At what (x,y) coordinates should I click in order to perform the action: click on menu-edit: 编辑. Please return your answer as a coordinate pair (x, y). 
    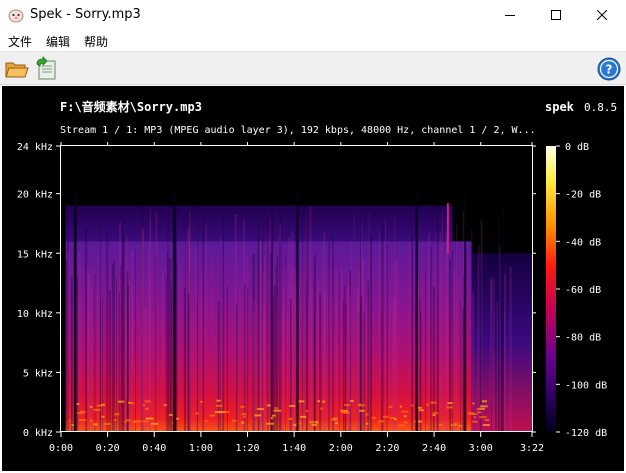
    Looking at the image, I should click on (58, 41).